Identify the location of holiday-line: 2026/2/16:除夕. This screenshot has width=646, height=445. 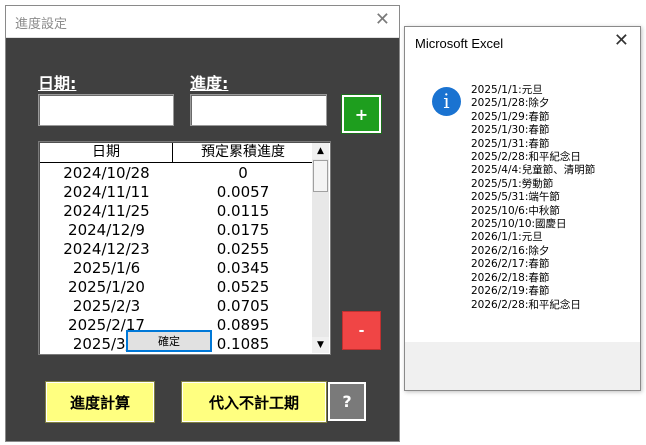
(510, 250).